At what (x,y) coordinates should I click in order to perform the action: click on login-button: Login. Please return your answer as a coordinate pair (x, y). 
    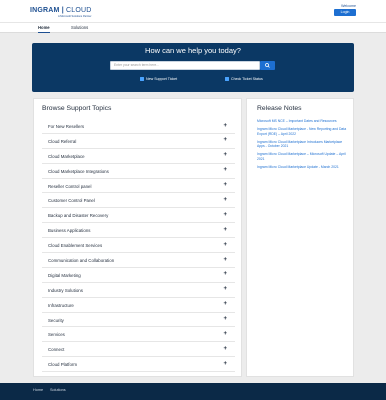
    Looking at the image, I should click on (345, 12).